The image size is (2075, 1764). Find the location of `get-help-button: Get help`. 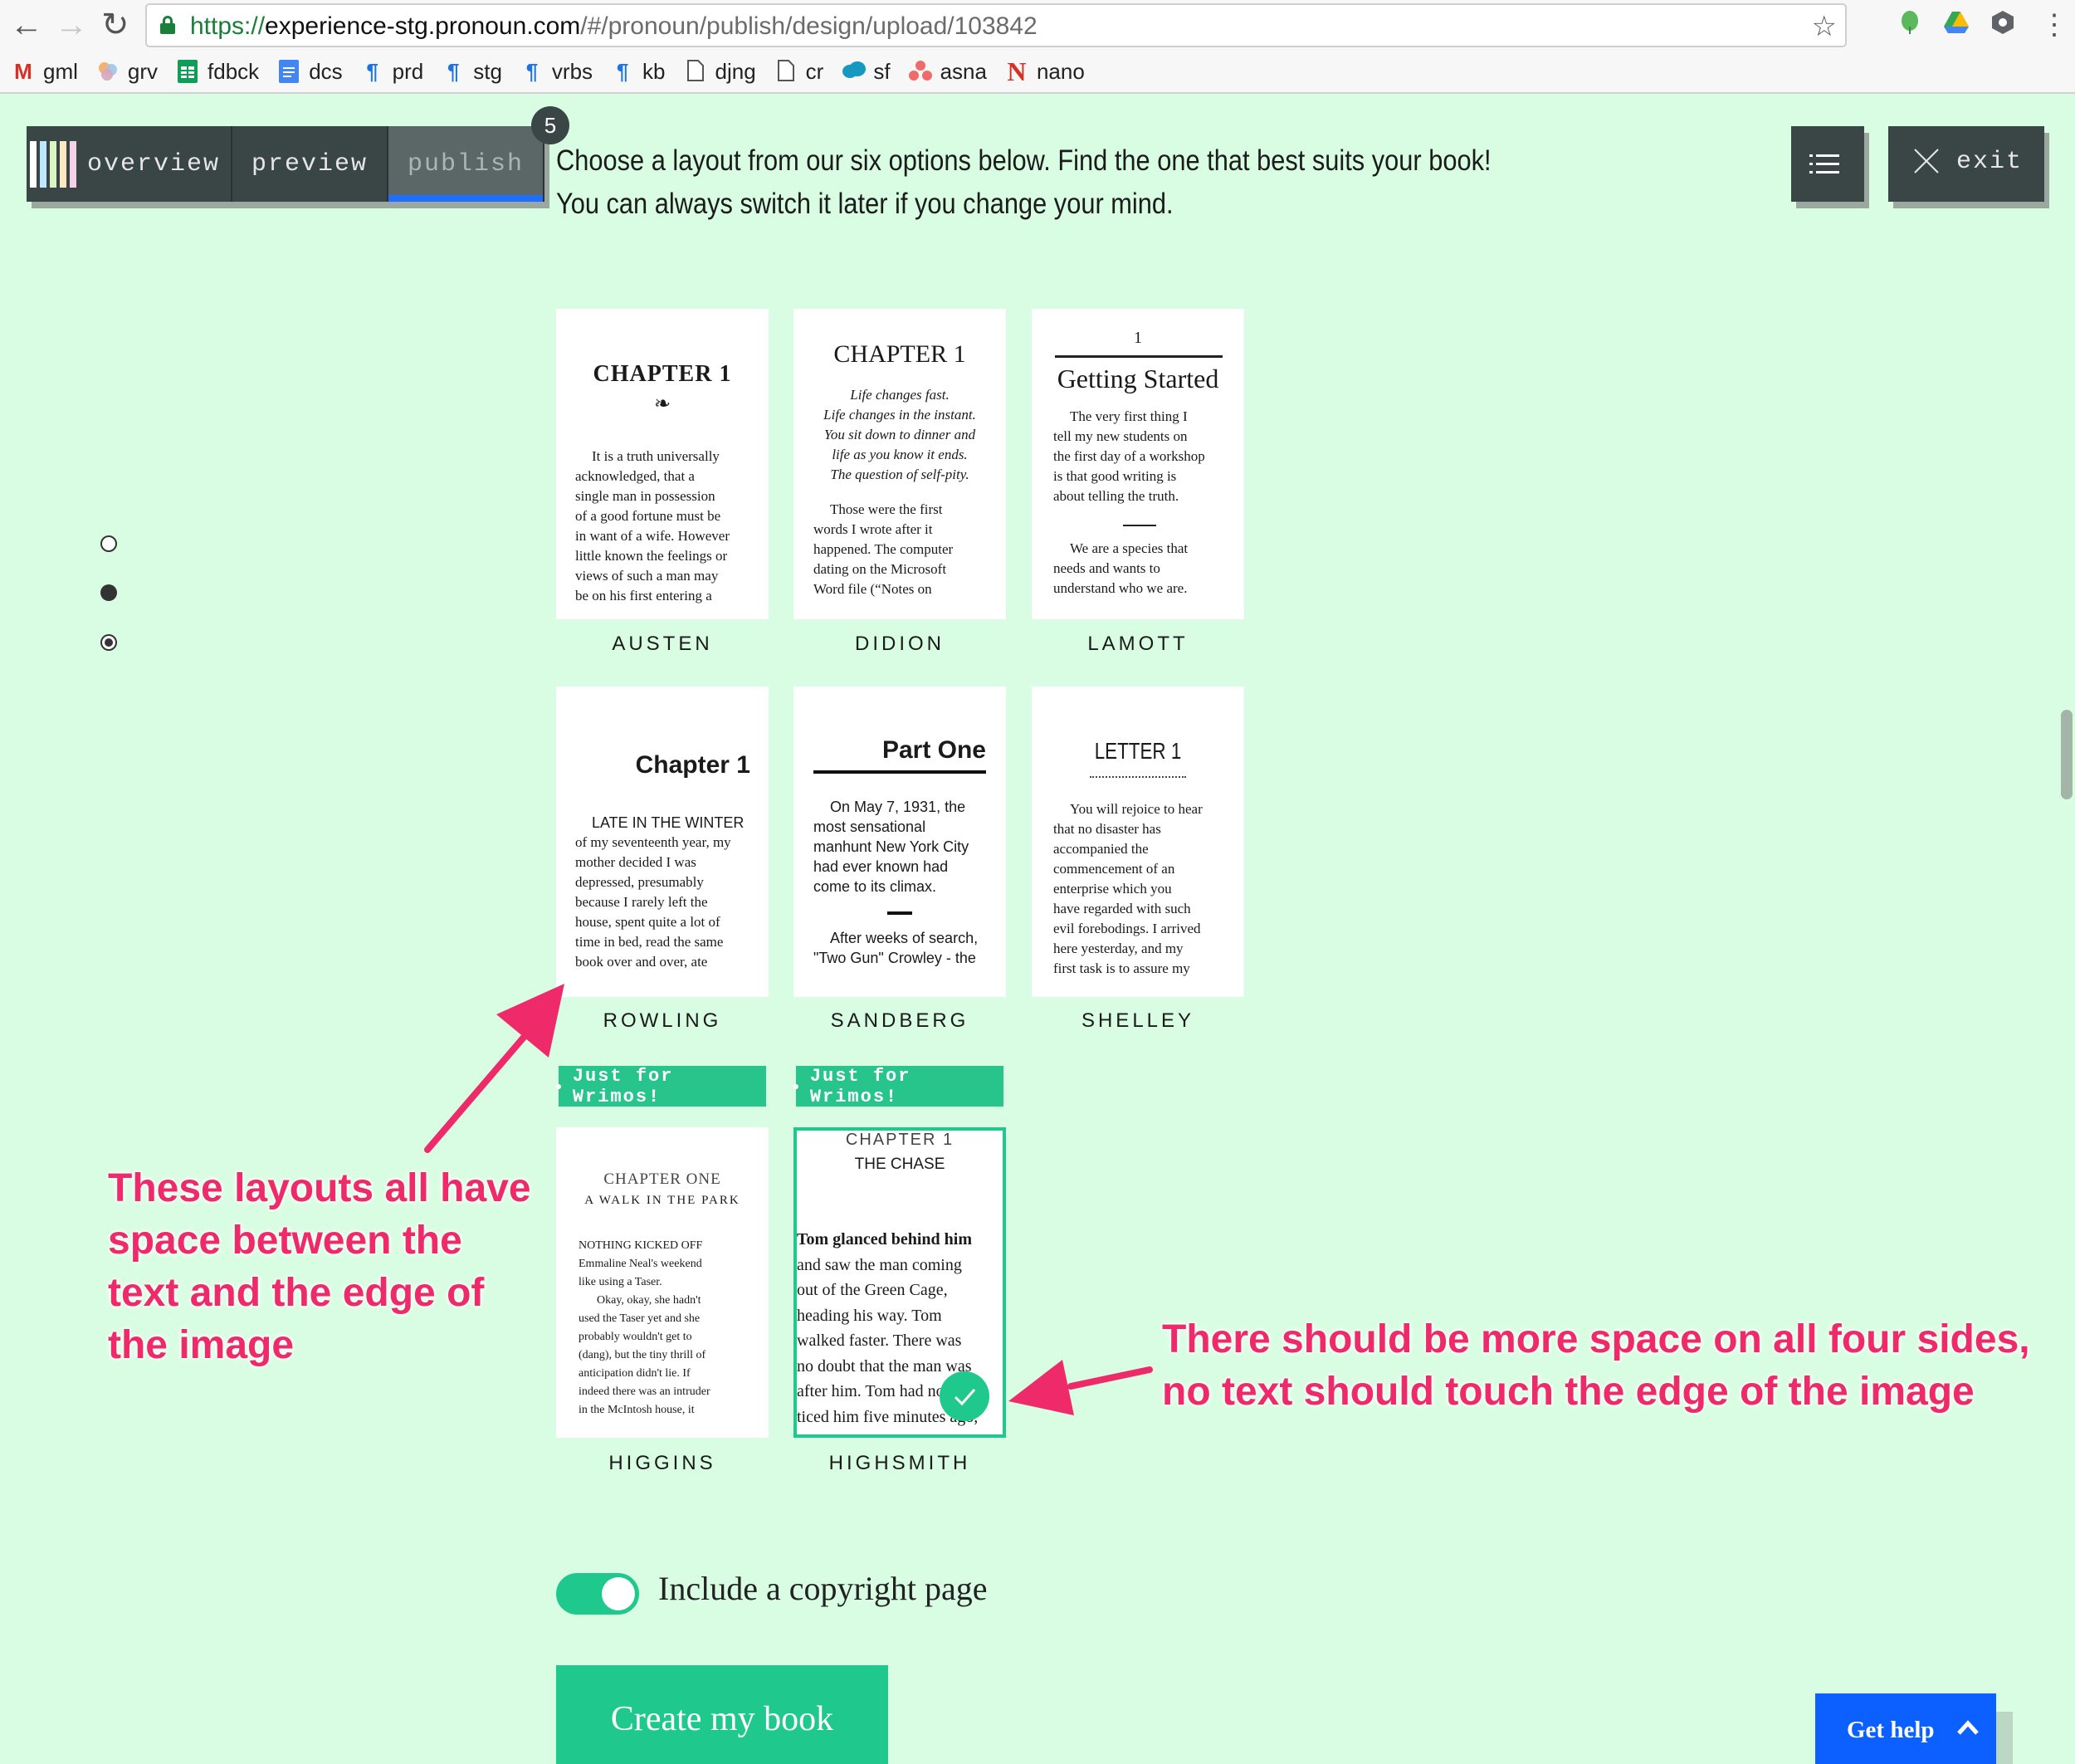

get-help-button: Get help is located at coordinates (1906, 1728).